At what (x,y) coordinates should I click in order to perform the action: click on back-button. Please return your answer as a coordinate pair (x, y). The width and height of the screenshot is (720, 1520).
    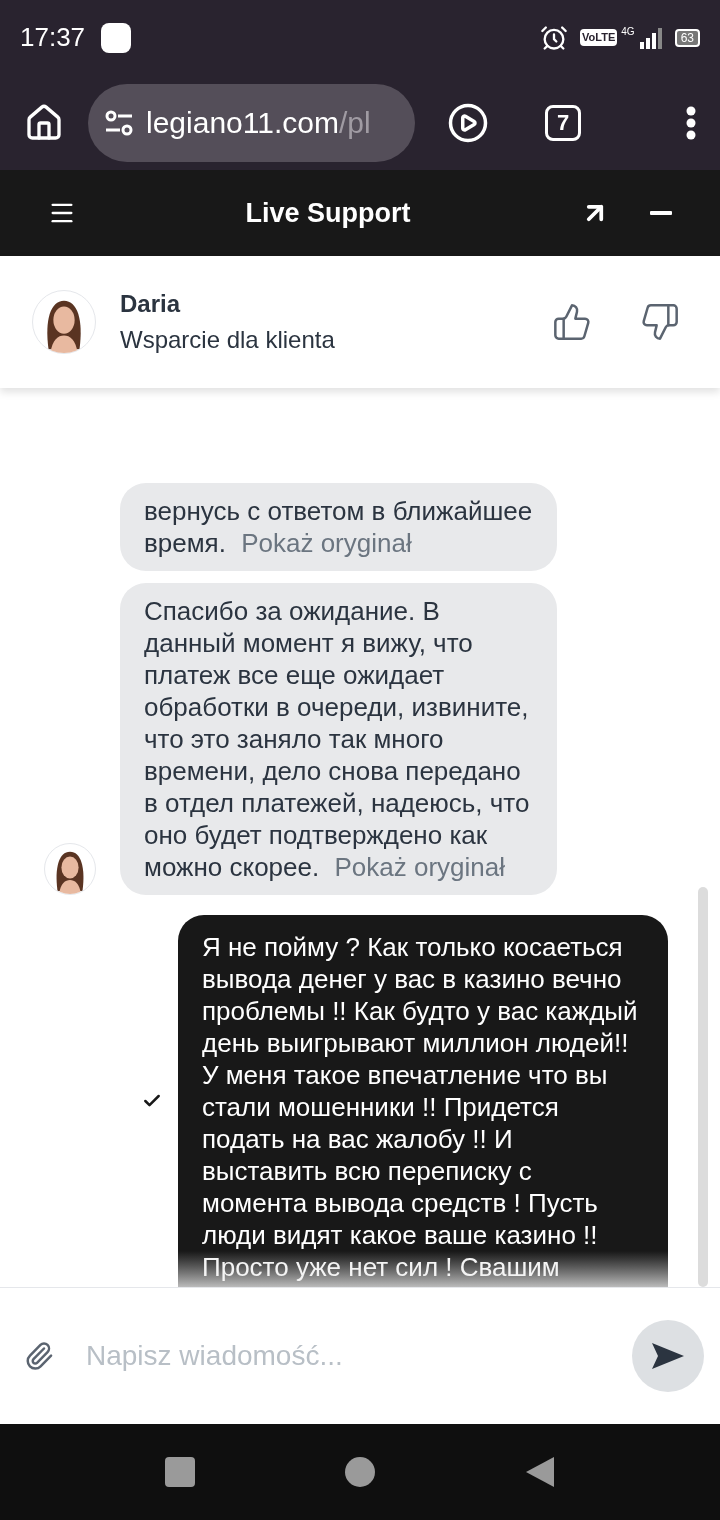
    Looking at the image, I should click on (540, 1472).